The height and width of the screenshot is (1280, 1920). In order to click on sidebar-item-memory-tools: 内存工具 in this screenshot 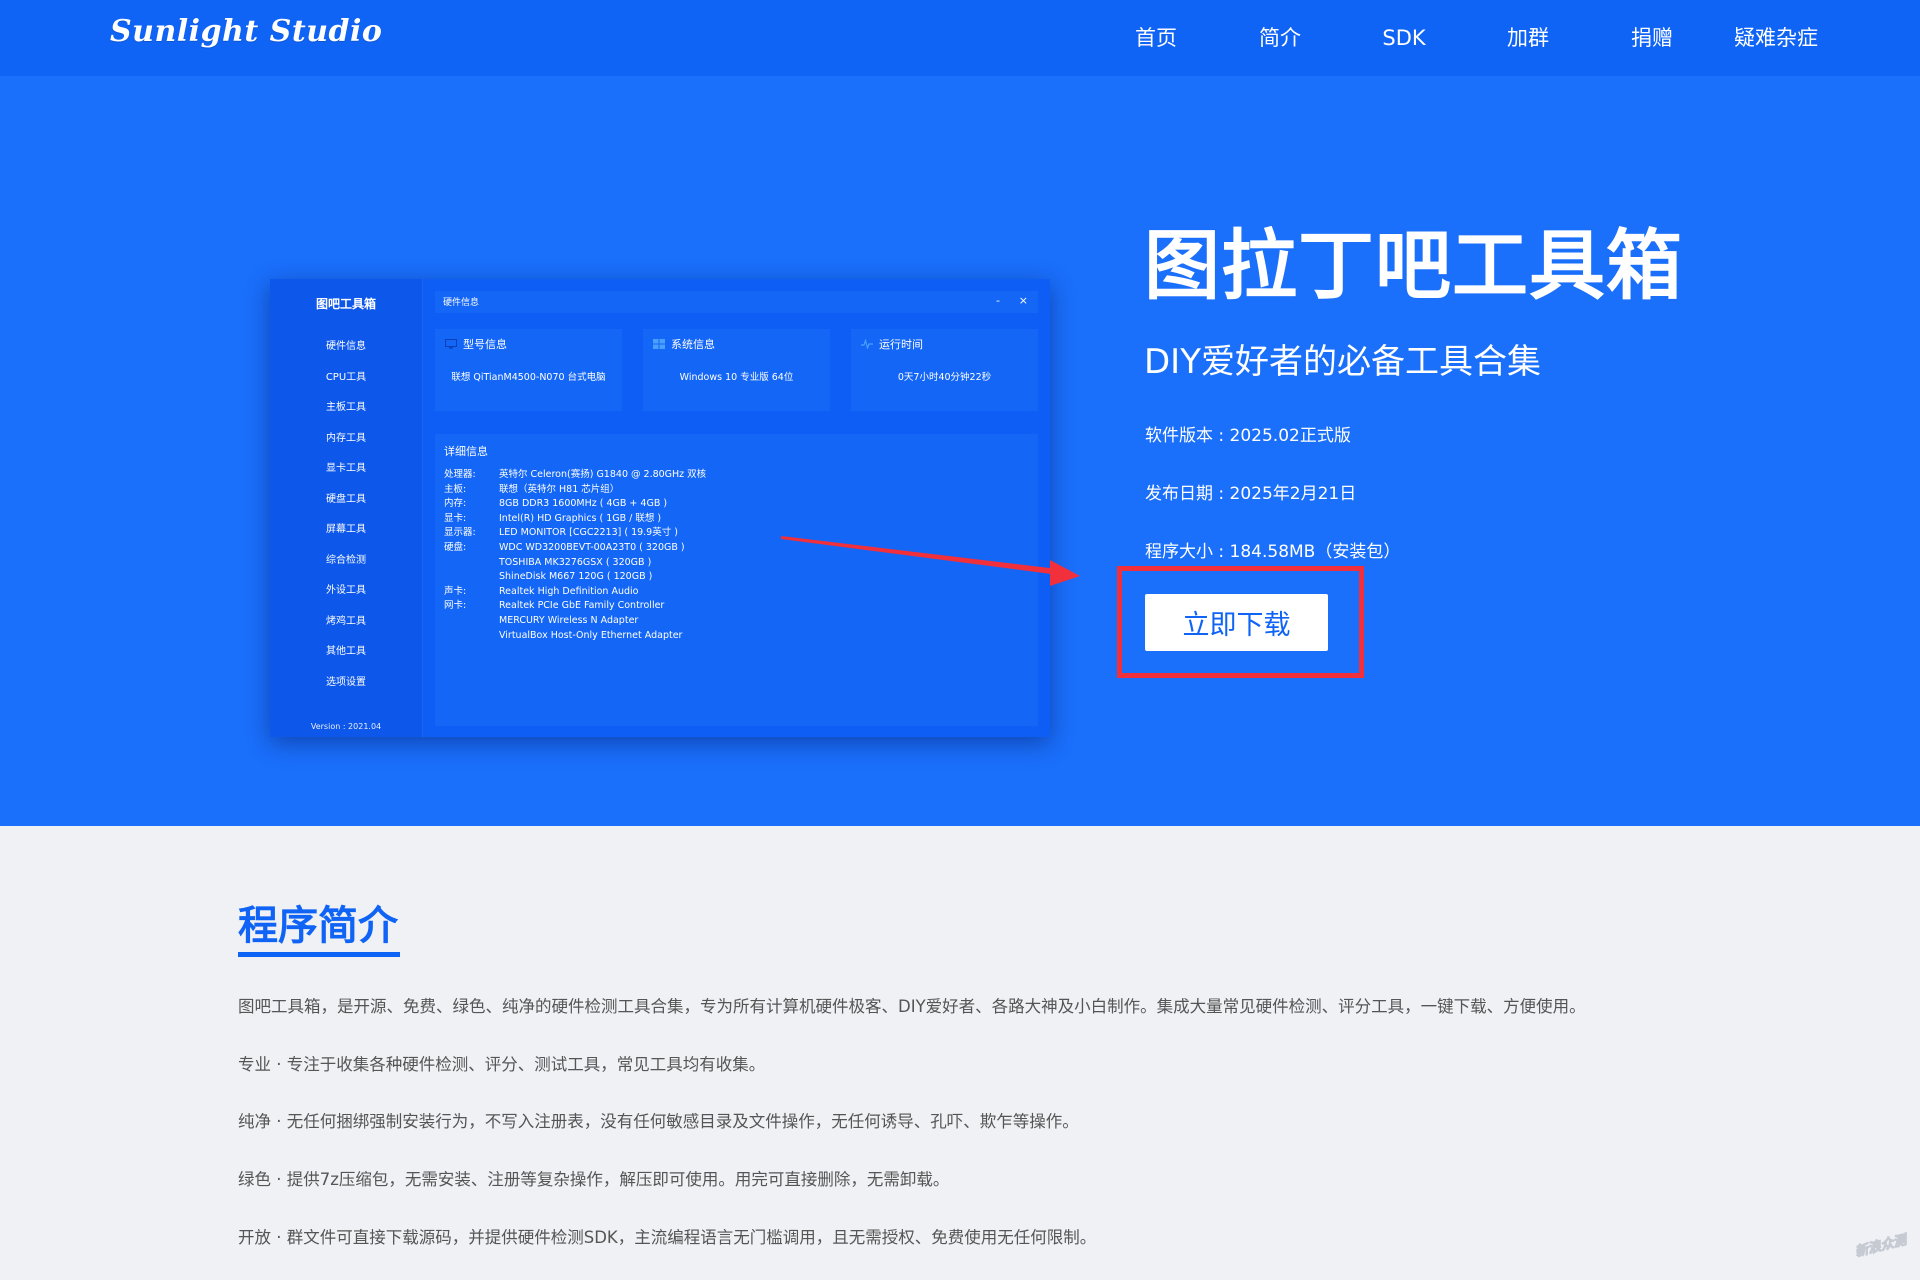, I will do `click(346, 438)`.